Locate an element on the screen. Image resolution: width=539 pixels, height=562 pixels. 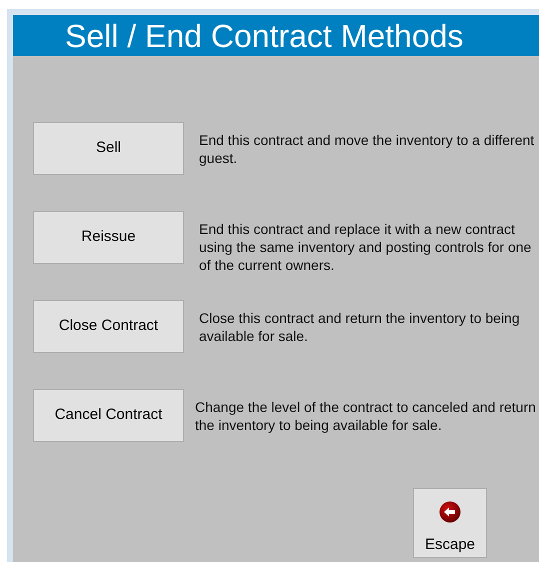
method-description: End this contract and replace it with a new contract using the same inventory and posting controls for one of the current owners. is located at coordinates (365, 247).